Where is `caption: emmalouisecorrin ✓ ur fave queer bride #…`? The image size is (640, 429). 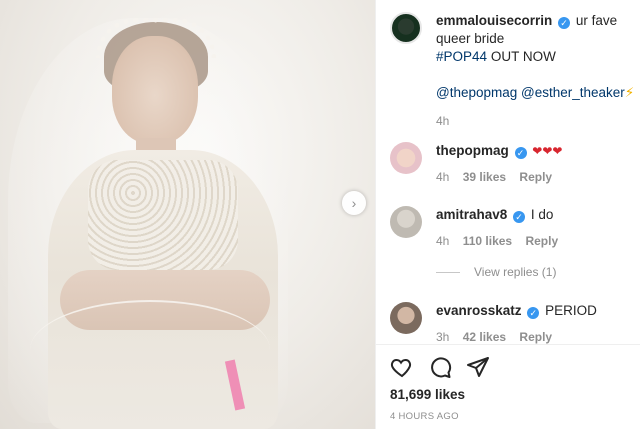 caption: emmalouisecorrin ✓ ur fave queer bride #… is located at coordinates (513, 71).